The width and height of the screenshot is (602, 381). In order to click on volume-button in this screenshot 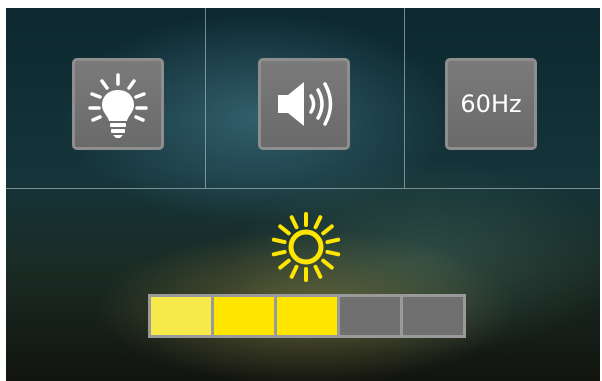, I will do `click(304, 104)`.